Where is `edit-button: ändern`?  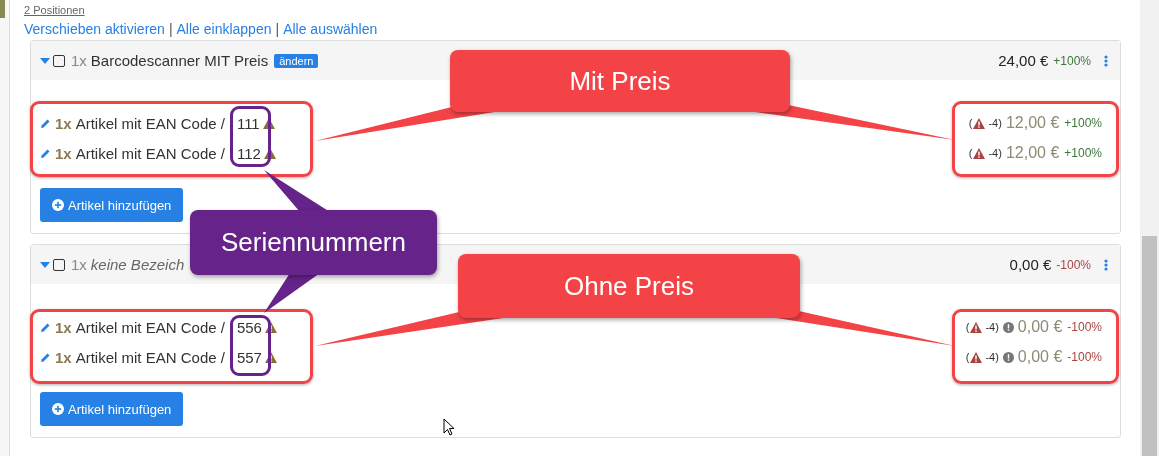 edit-button: ändern is located at coordinates (296, 60).